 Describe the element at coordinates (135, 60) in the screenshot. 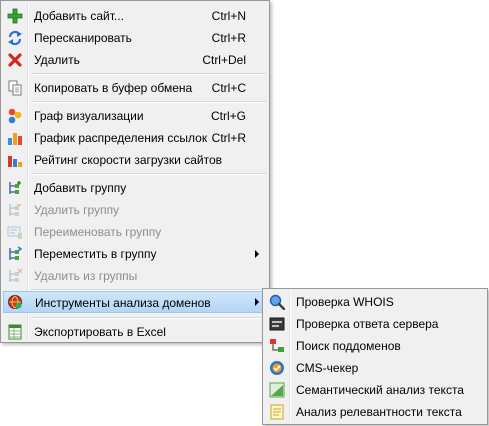

I see `menu-item-delete: Удалить Ctrl+Del` at that location.